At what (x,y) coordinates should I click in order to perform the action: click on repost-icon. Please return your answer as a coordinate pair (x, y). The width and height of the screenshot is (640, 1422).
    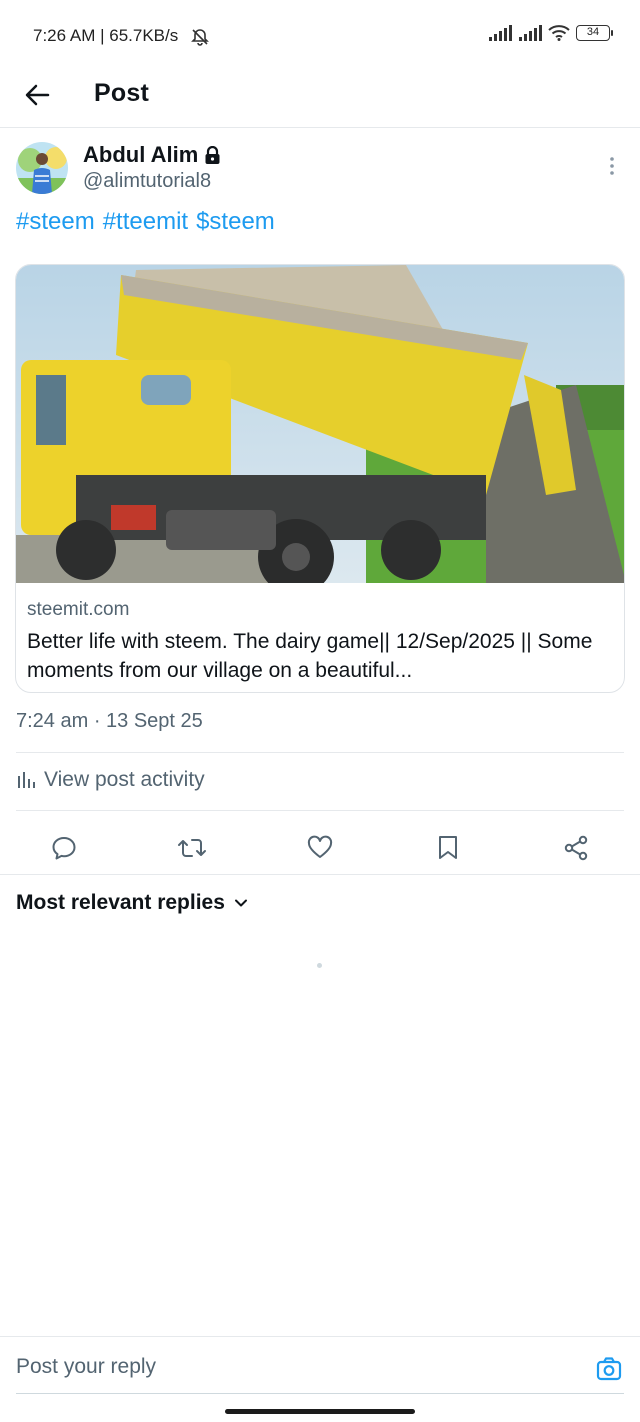
    Looking at the image, I should click on (192, 848).